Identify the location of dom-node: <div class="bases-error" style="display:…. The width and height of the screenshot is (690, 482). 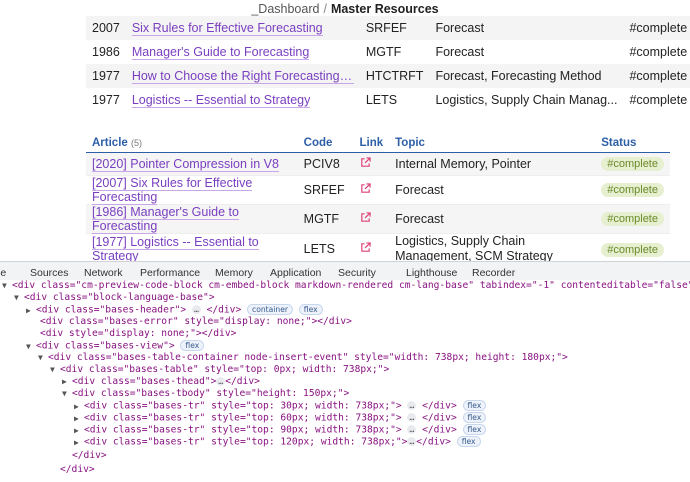
(196, 322).